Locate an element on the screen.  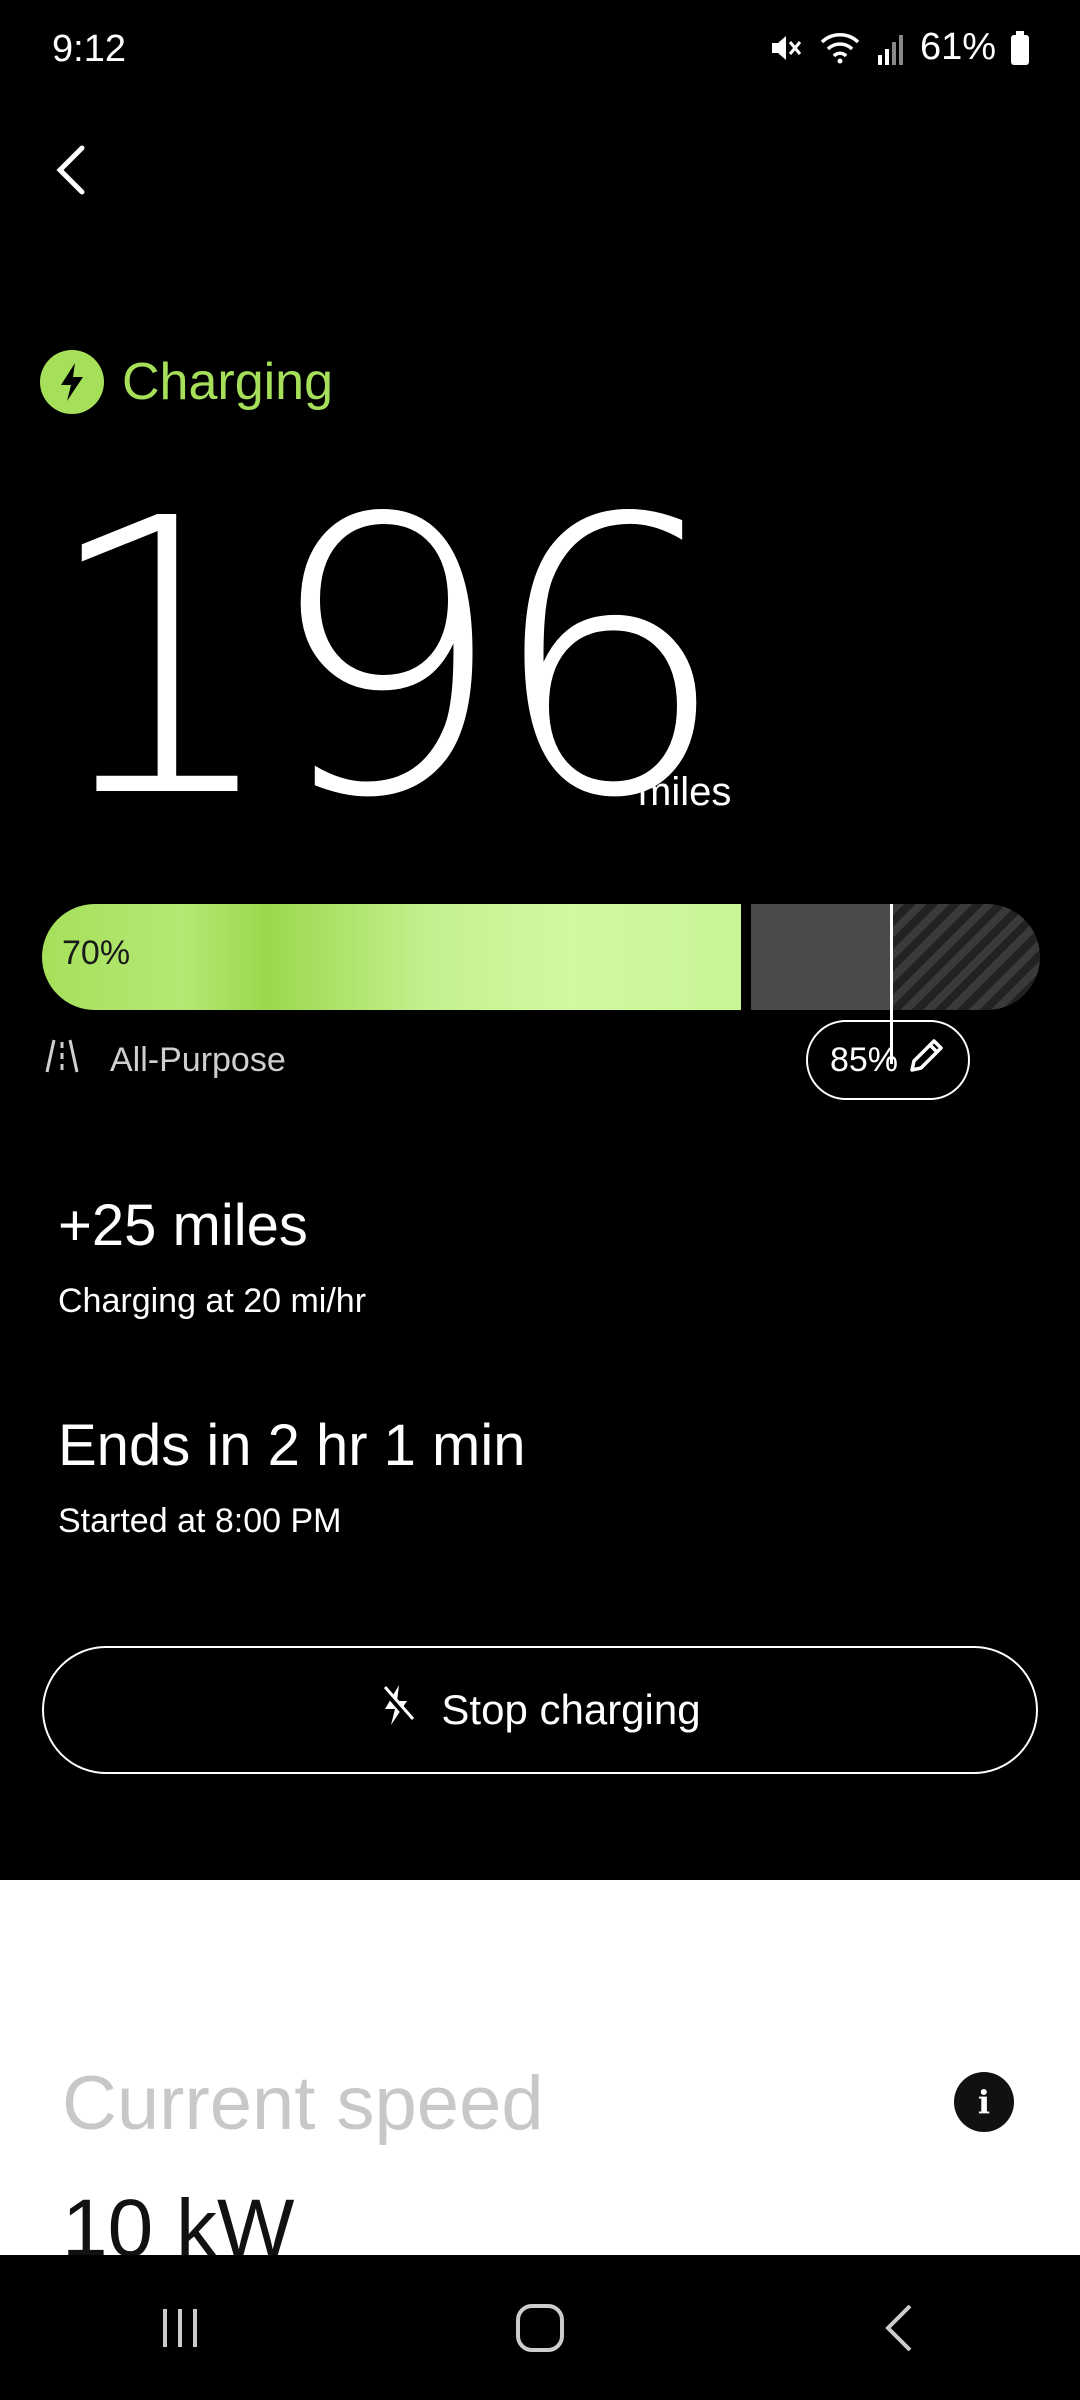
battery-bar: 70% is located at coordinates (541, 984).